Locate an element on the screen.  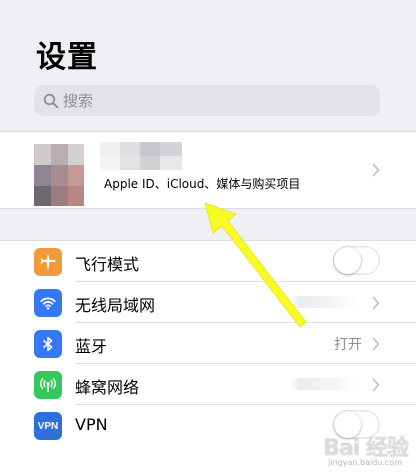
vpn-icon: VPN is located at coordinates (48, 426).